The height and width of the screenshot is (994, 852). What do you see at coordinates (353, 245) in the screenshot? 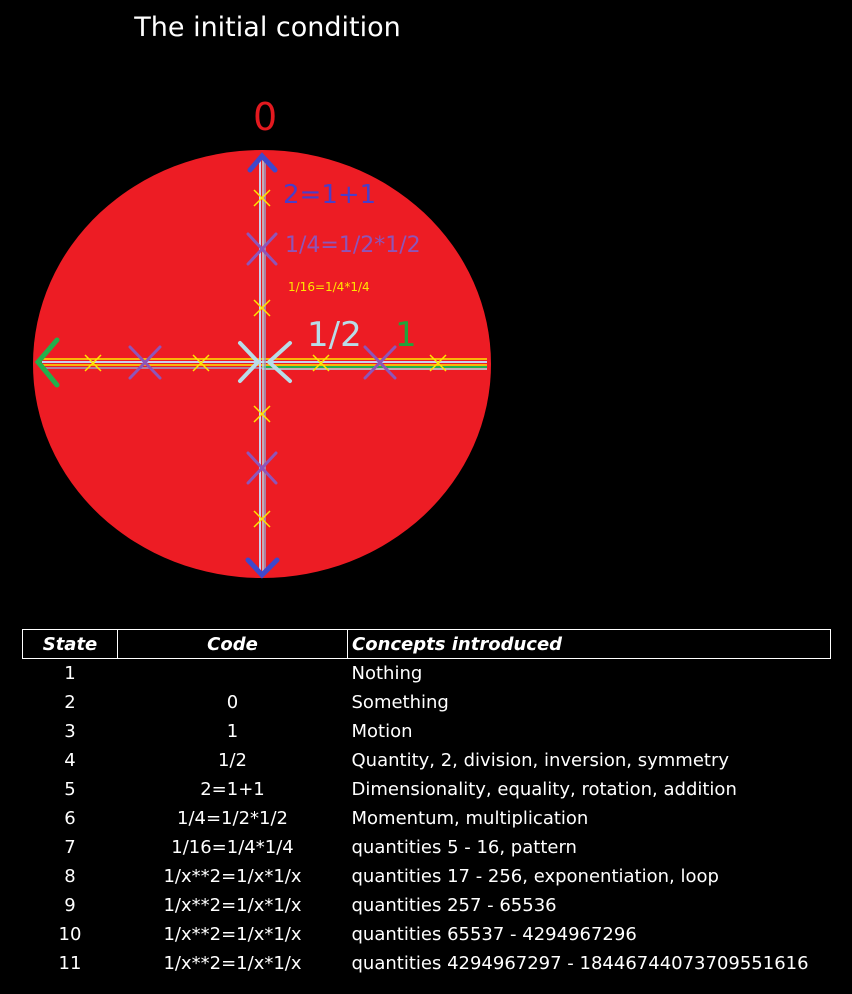
I see `label-quarter: 1/4=1/2*1/2` at bounding box center [353, 245].